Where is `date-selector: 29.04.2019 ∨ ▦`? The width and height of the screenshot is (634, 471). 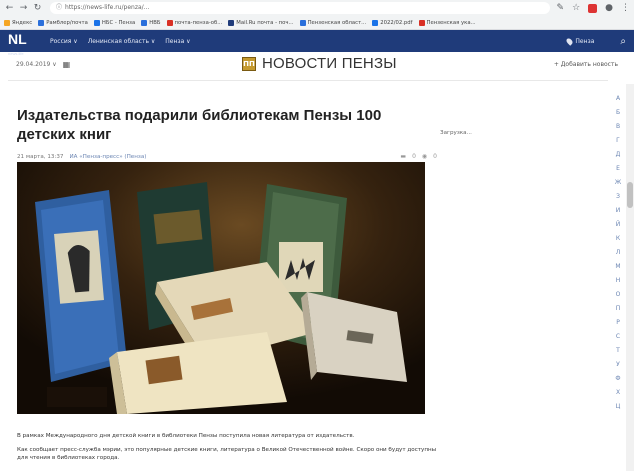 date-selector: 29.04.2019 ∨ ▦ is located at coordinates (43, 64).